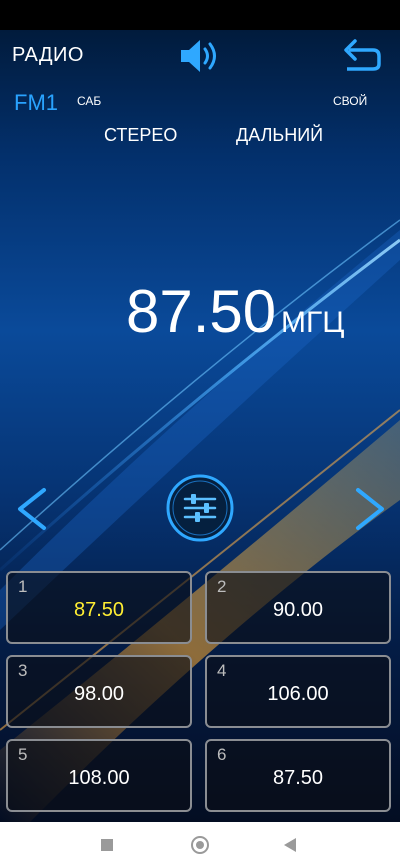  I want to click on back-triangle-icon, so click(290, 845).